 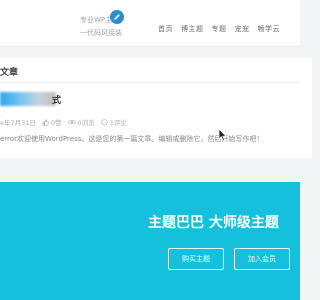 What do you see at coordinates (150, 23) in the screenshot?
I see `site-header: 专业WP主题 一代码风接装 首页 博主题 专题 宠宠 畅学云` at bounding box center [150, 23].